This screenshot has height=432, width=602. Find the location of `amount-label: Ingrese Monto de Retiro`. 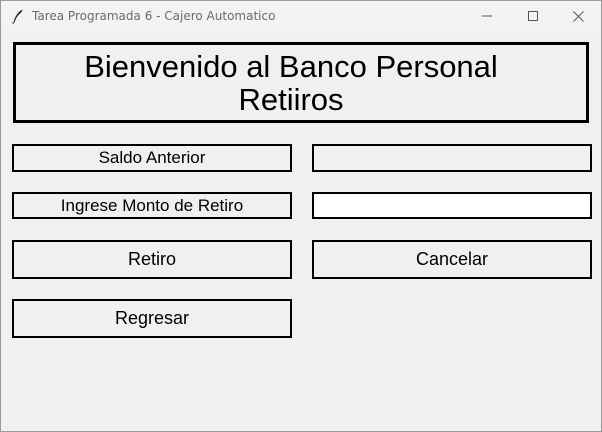

amount-label: Ingrese Monto de Retiro is located at coordinates (152, 205).